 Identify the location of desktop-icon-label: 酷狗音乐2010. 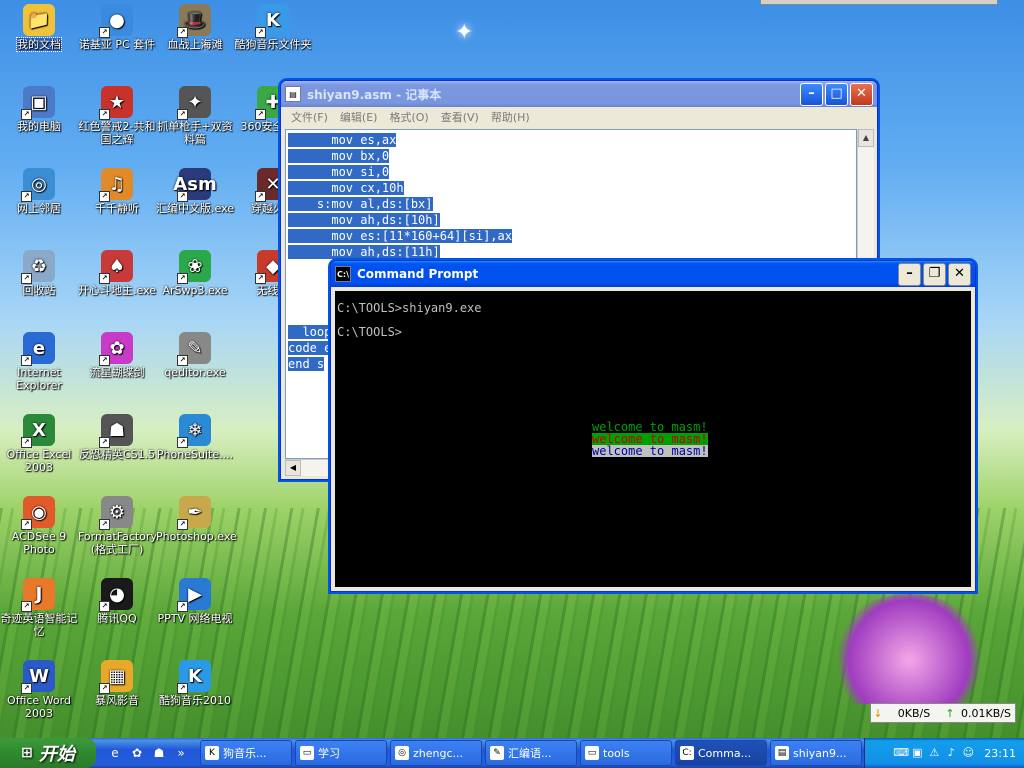
(195, 700).